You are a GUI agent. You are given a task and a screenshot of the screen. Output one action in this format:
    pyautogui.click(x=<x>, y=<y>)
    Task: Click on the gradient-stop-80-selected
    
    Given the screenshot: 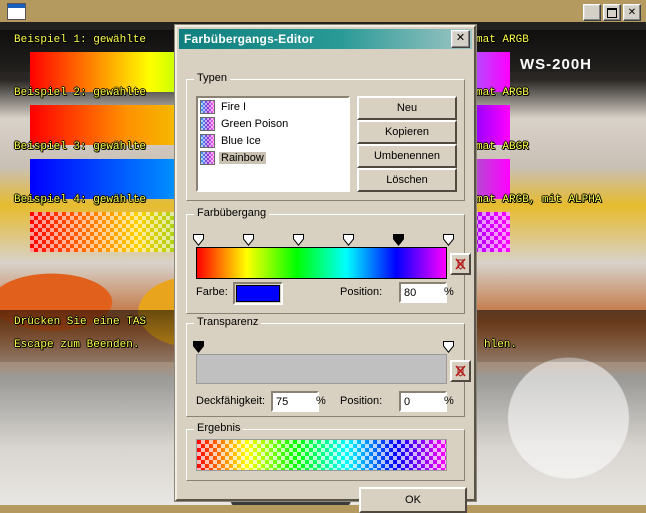 What is the action you would take?
    pyautogui.click(x=398, y=240)
    